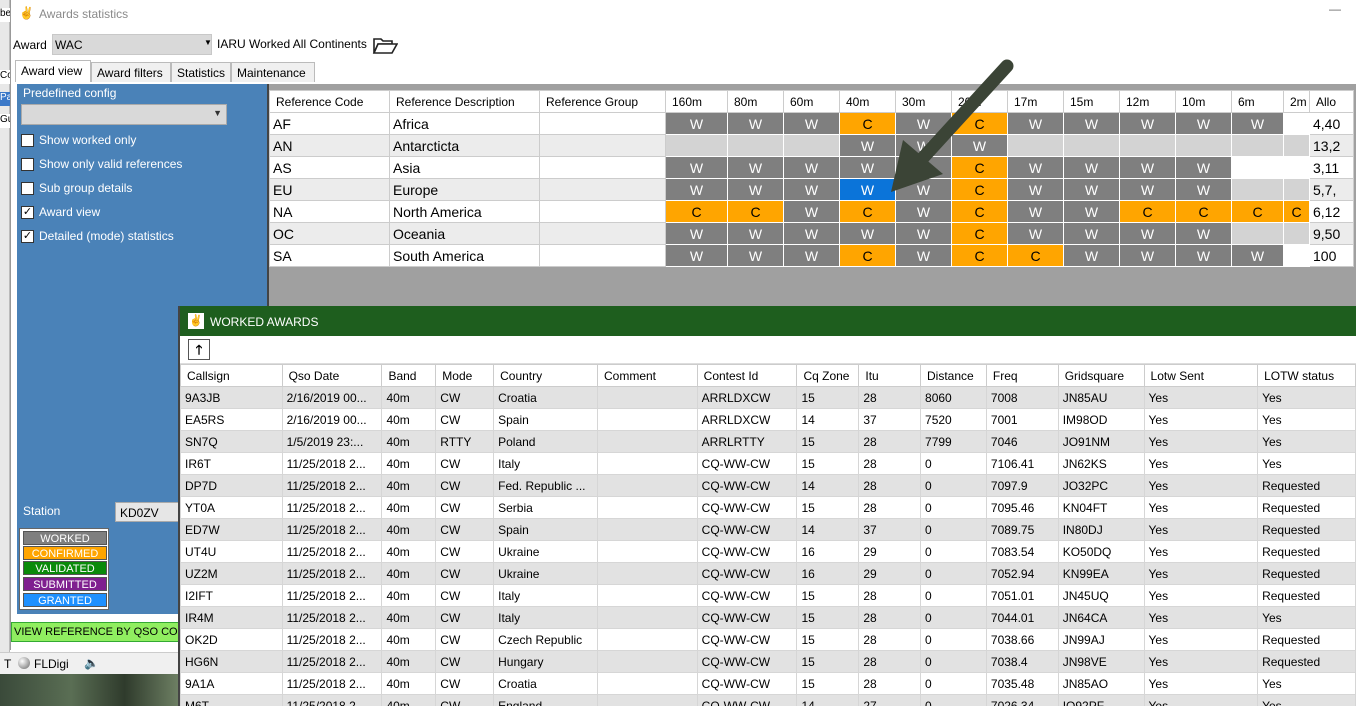  Describe the element at coordinates (1201, 375) in the screenshot. I see `column-header: Lotw Sent` at that location.